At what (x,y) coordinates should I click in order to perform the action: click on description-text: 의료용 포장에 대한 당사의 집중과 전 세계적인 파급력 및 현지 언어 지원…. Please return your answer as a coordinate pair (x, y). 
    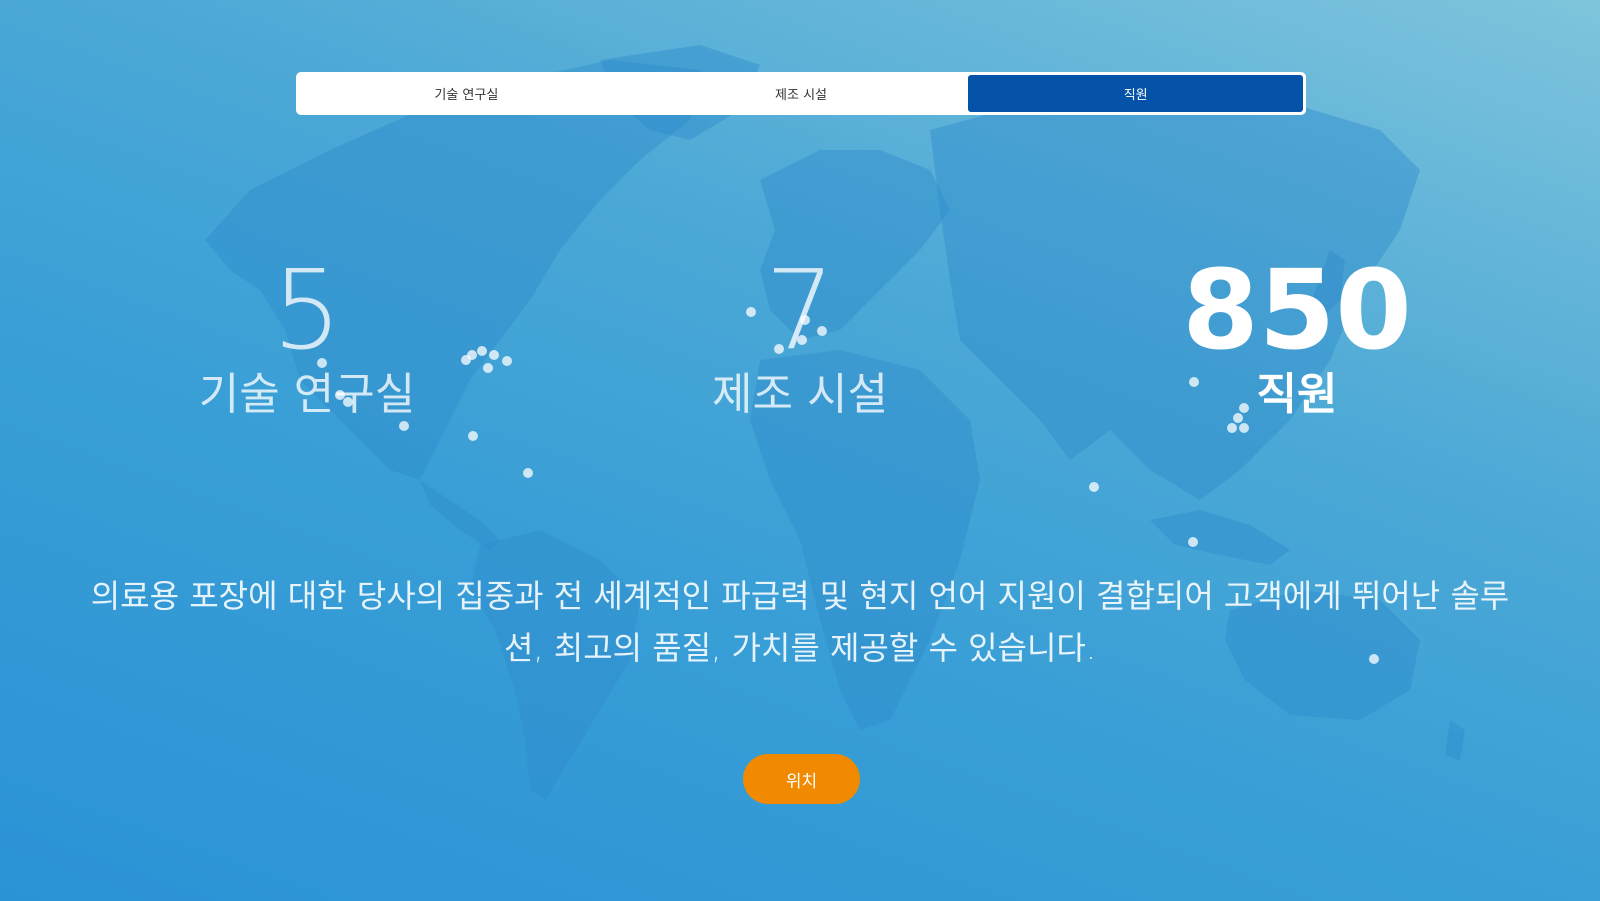
    Looking at the image, I should click on (800, 622).